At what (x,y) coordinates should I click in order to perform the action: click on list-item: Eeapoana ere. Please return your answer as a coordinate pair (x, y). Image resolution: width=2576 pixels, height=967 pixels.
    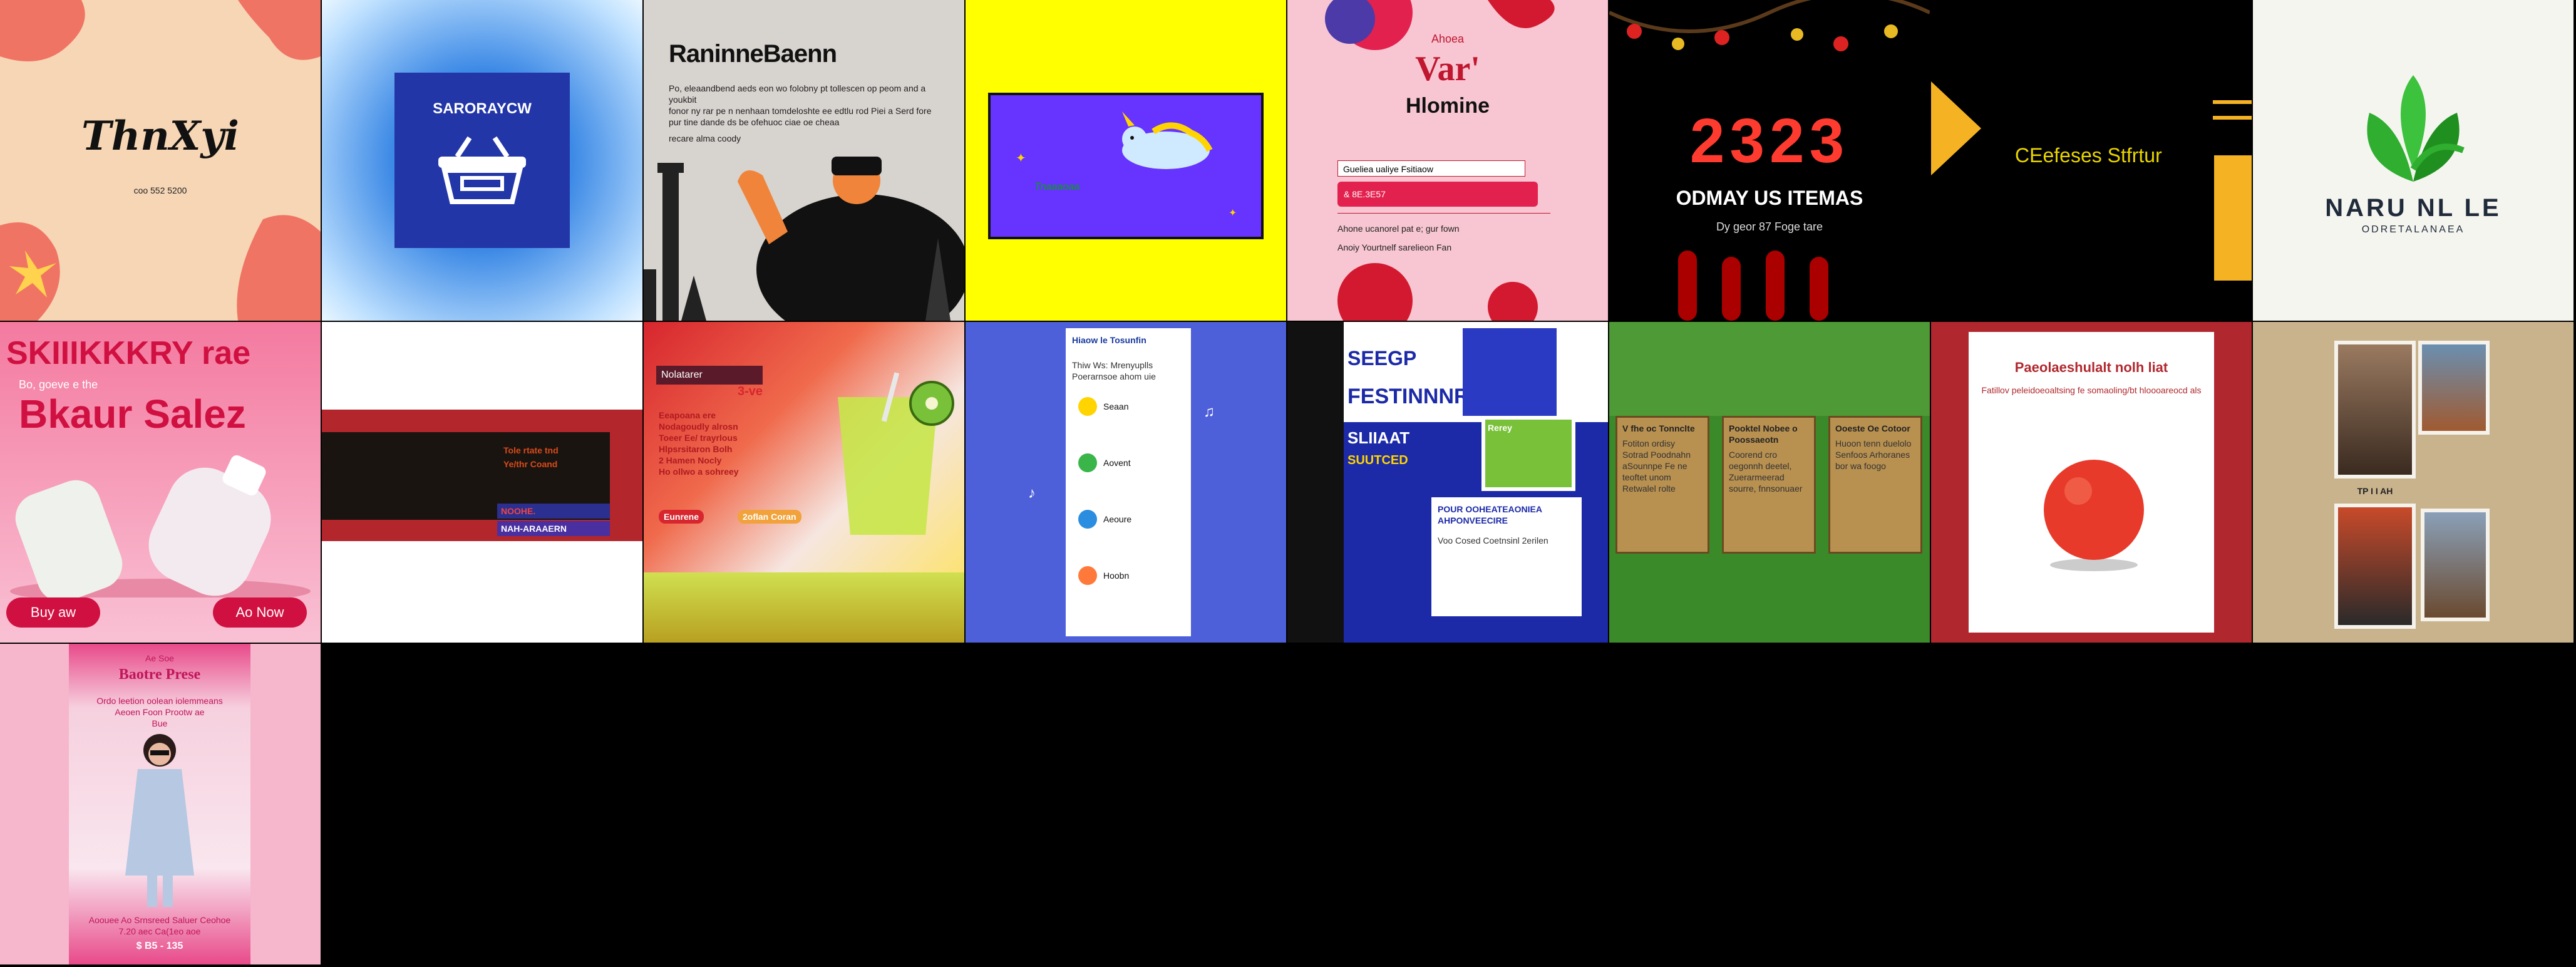
    Looking at the image, I should click on (687, 415).